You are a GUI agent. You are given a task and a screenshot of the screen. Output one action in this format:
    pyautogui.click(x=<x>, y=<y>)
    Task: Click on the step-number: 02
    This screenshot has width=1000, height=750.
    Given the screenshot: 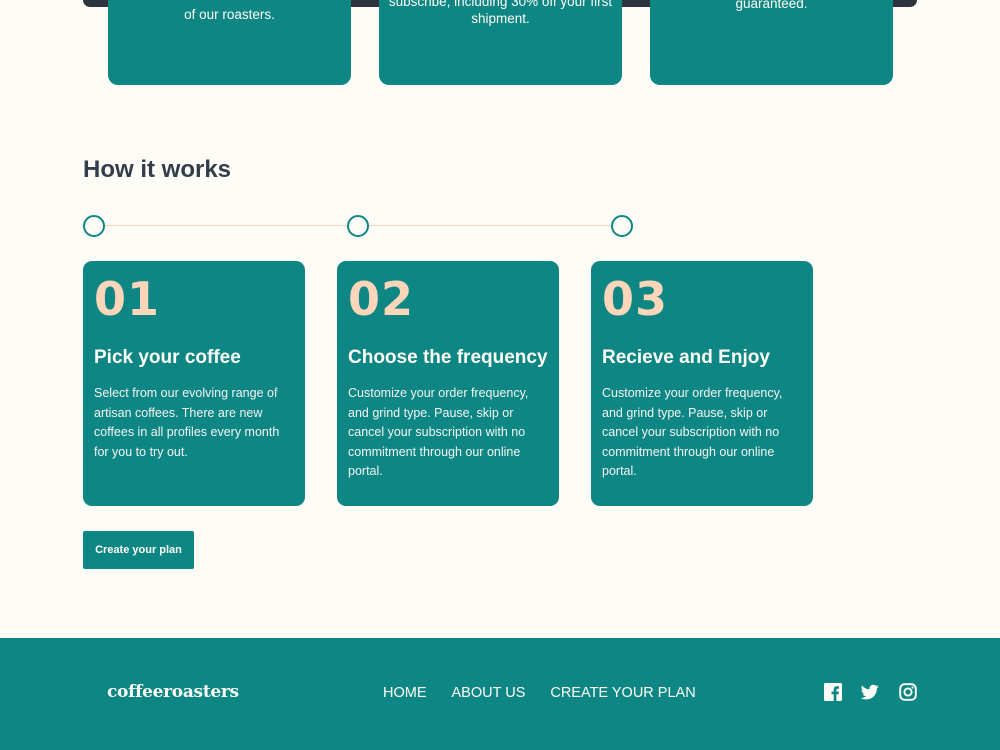 What is the action you would take?
    pyautogui.click(x=381, y=299)
    